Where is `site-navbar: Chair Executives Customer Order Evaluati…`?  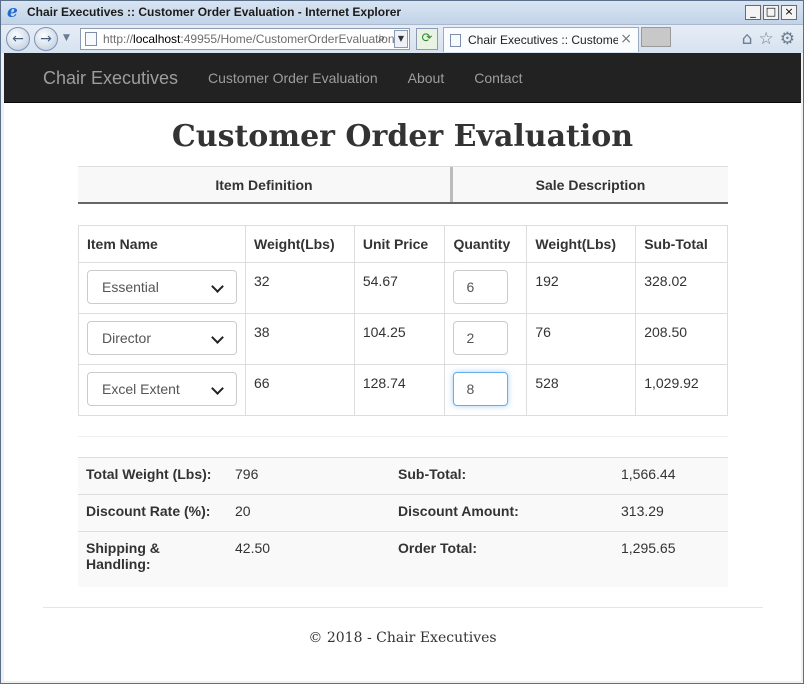 site-navbar: Chair Executives Customer Order Evaluati… is located at coordinates (402, 78).